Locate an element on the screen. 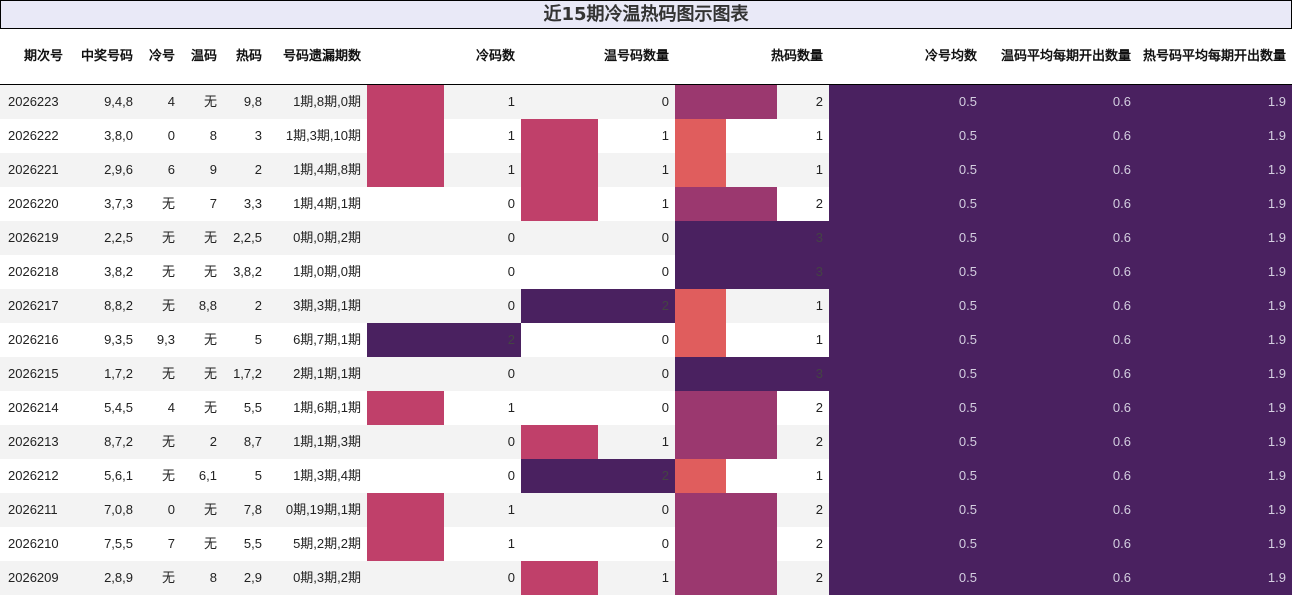 The image size is (1292, 596). table-row: 2026210 7,5,5 7 无 5,5 5期,2期,2期 1 0 2 0.5 0.6 1.9 is located at coordinates (646, 544).